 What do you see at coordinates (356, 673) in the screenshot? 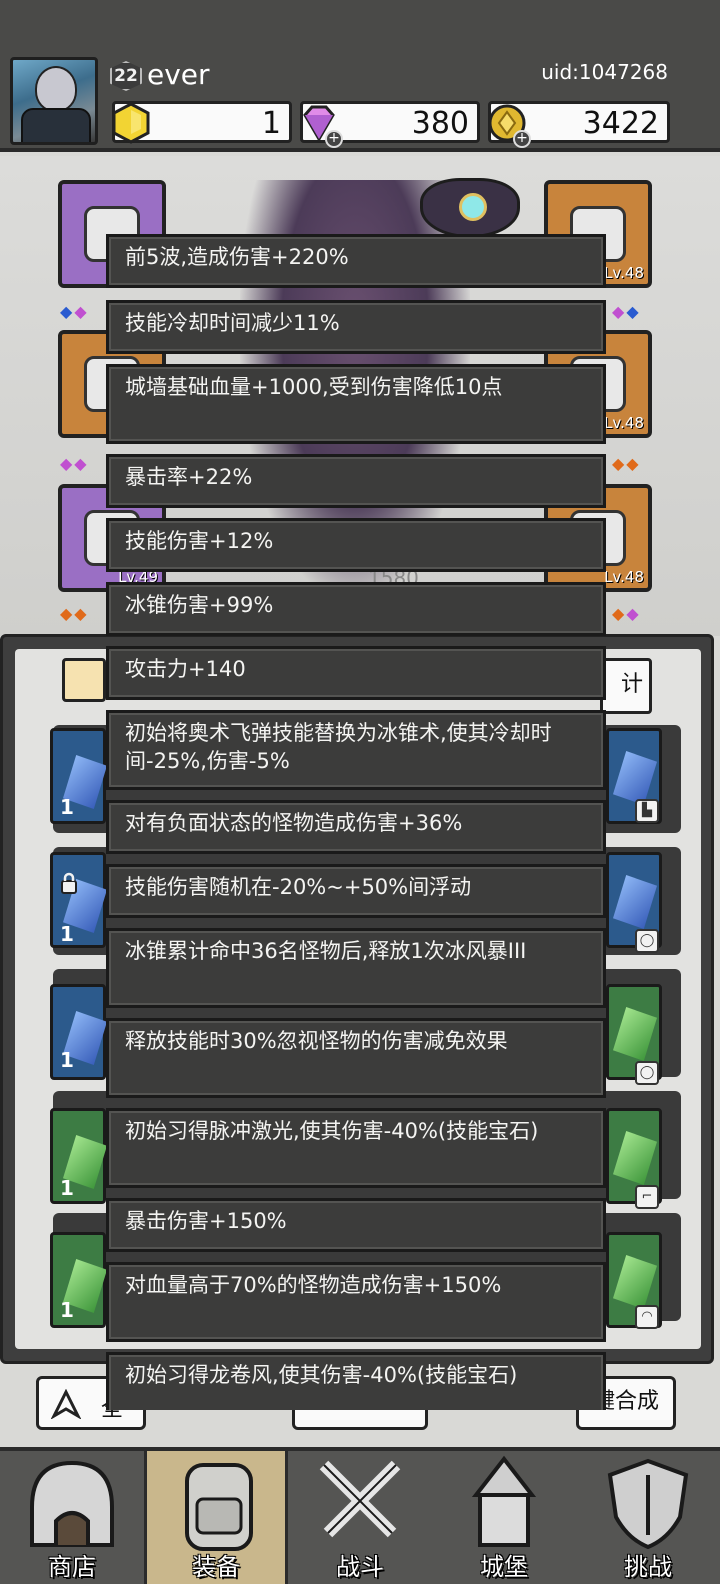
I see `affix-item: 攻击力+140` at bounding box center [356, 673].